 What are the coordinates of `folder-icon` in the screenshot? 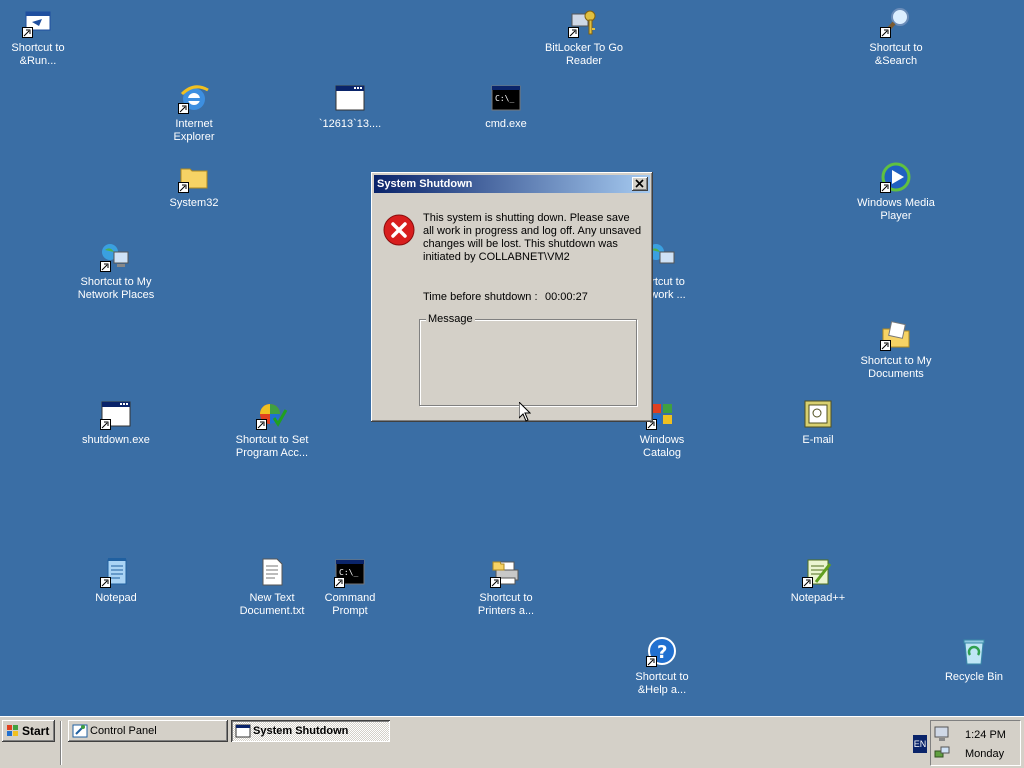 It's located at (194, 177).